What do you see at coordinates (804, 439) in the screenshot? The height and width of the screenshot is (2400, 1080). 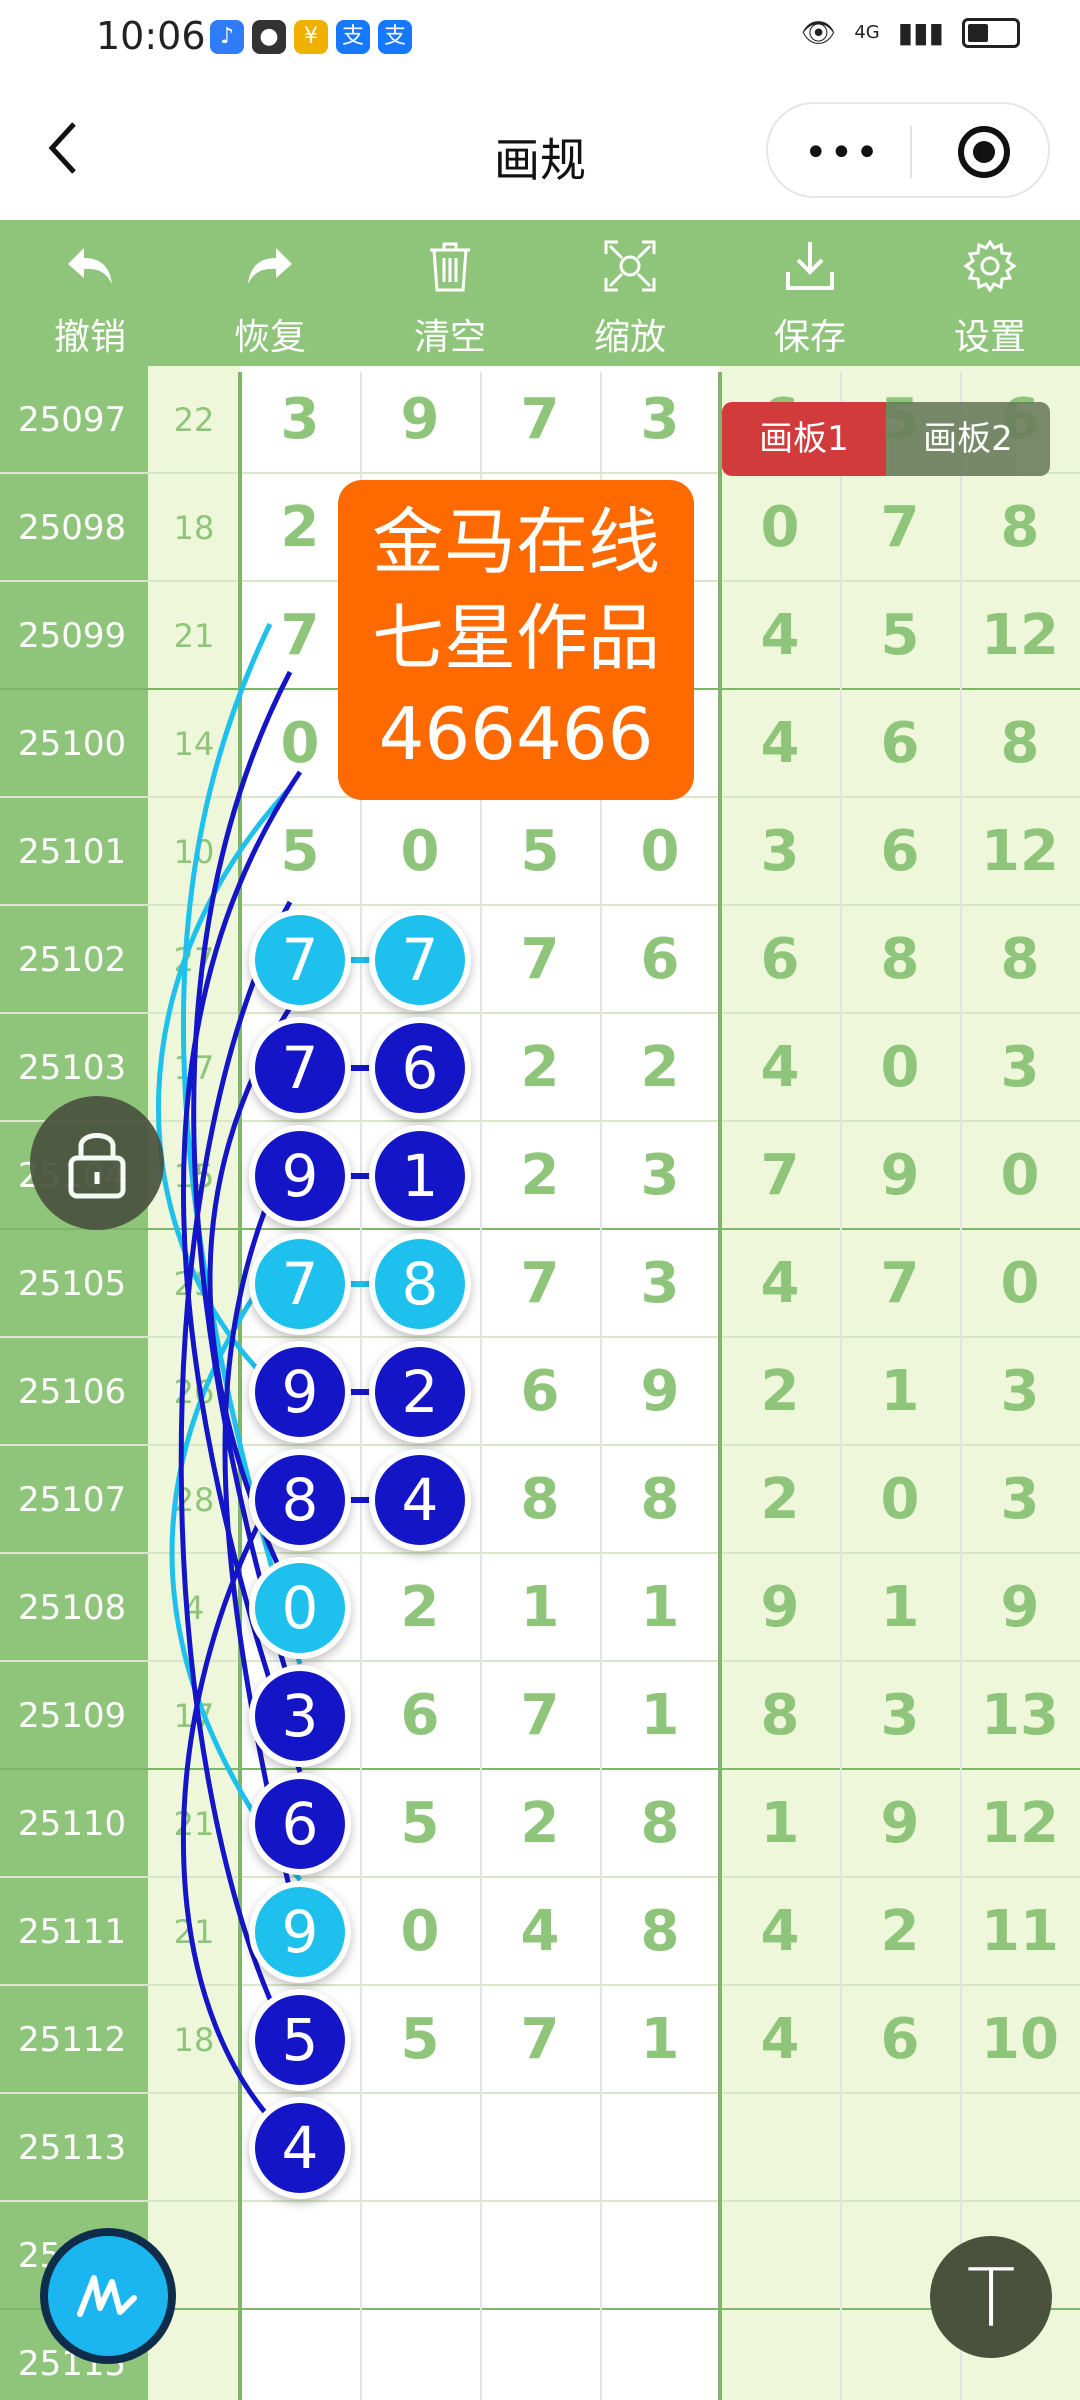 I see `tab-board1: 画板1` at bounding box center [804, 439].